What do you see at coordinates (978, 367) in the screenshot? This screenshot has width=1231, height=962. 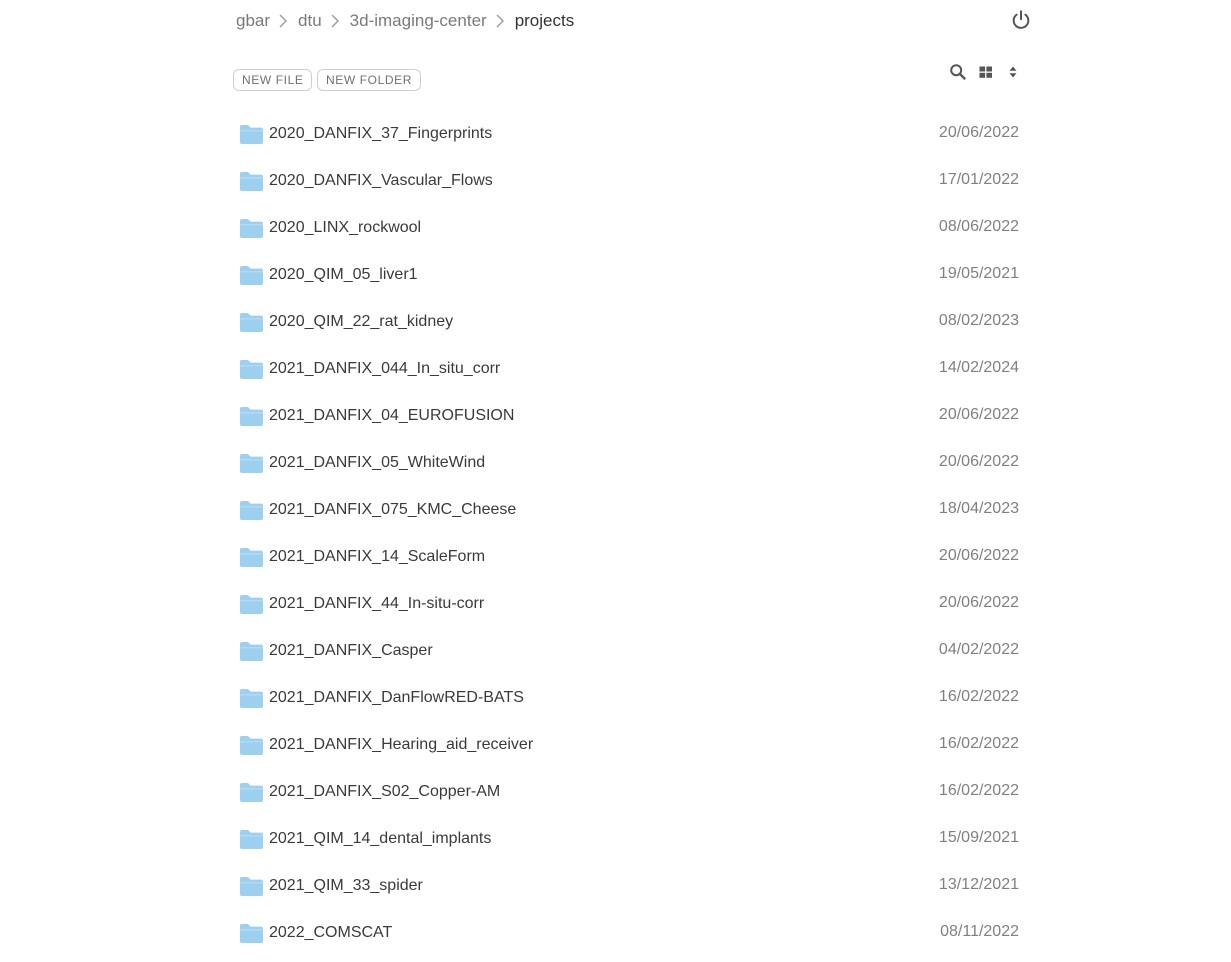 I see `file-date: 14/02/2024` at bounding box center [978, 367].